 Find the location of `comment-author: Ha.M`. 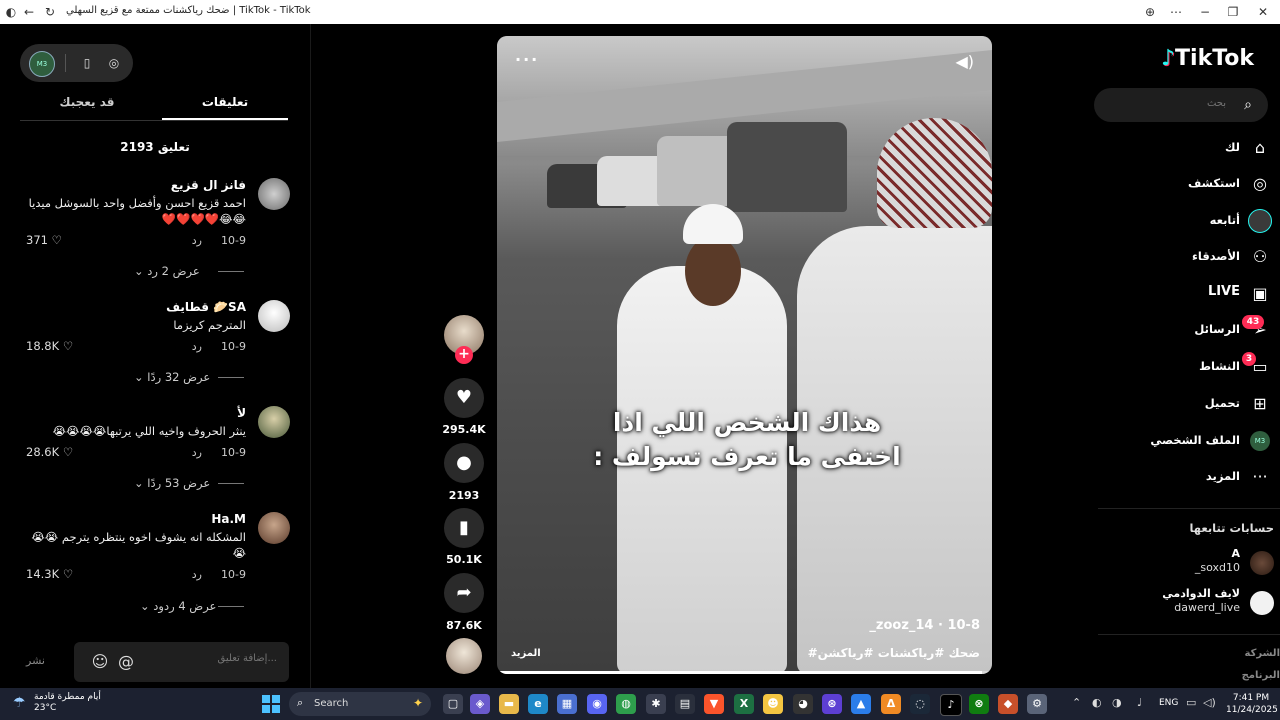

comment-author: Ha.M is located at coordinates (228, 519).